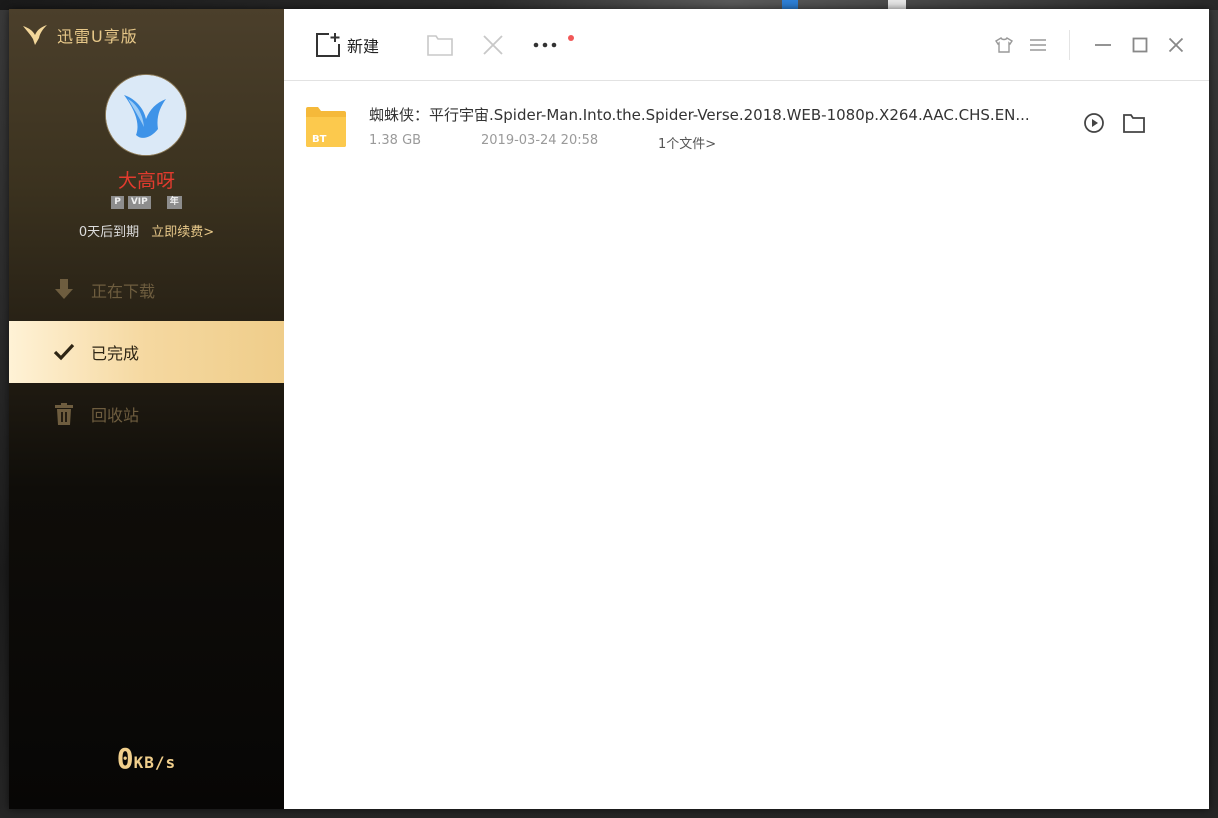 This screenshot has height=818, width=1218. I want to click on skin-icon, so click(1004, 45).